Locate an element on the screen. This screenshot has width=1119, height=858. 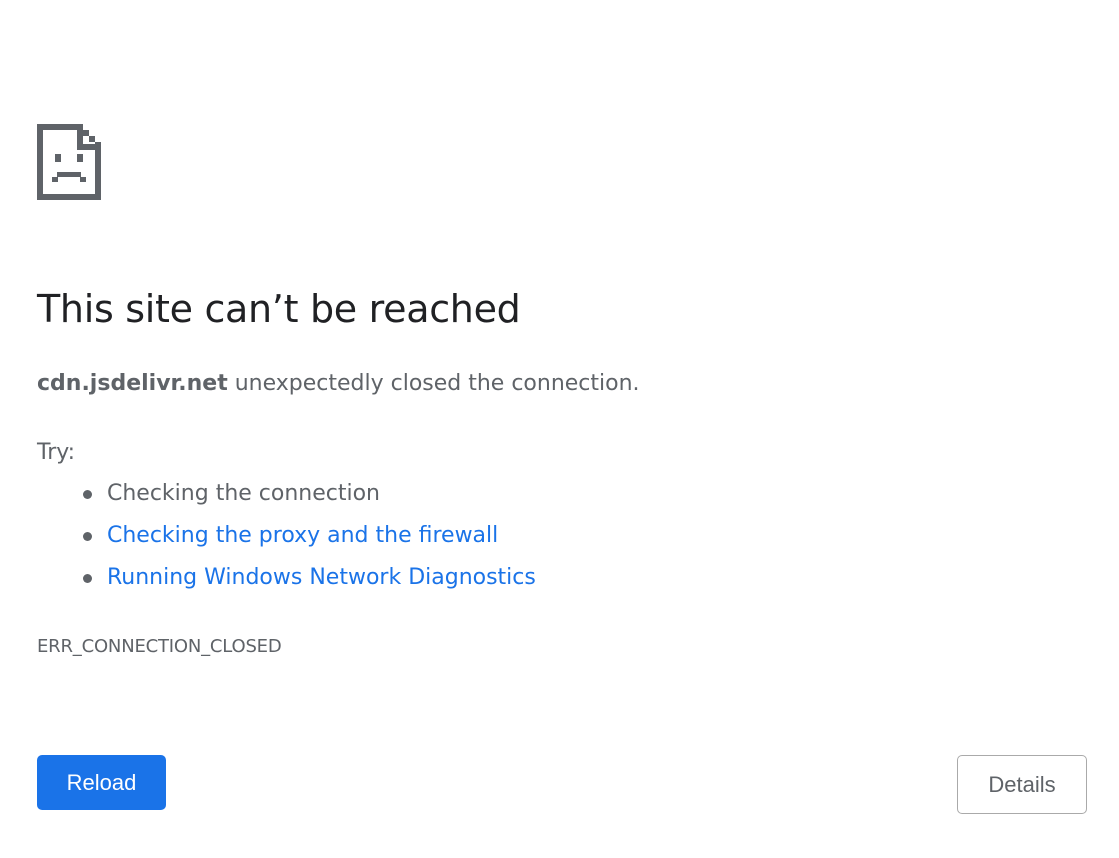
suggestion-item: Checking the connection is located at coordinates (286, 499).